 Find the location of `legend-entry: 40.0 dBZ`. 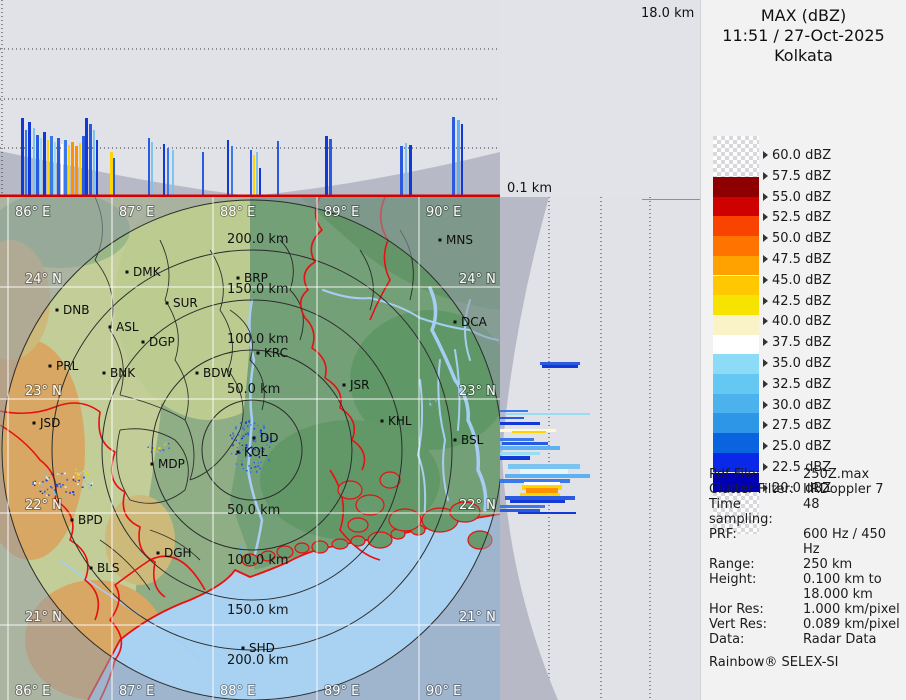

legend-entry: 40.0 dBZ is located at coordinates (797, 322).